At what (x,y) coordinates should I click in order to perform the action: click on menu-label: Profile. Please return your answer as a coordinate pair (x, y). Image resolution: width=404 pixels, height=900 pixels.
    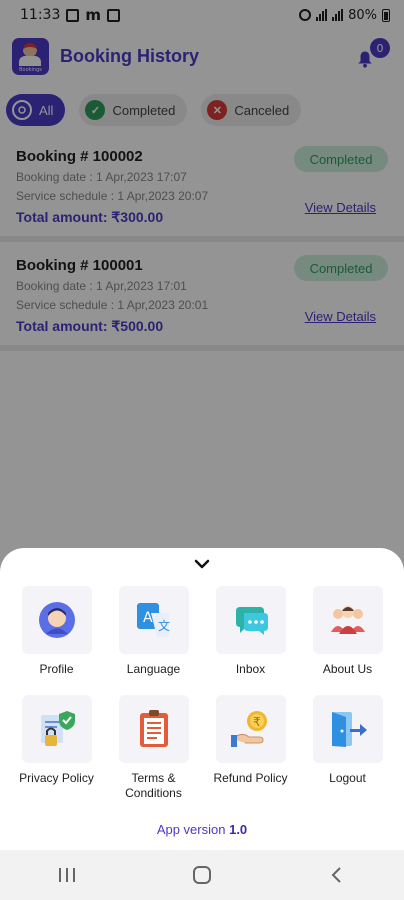
    Looking at the image, I should click on (56, 669).